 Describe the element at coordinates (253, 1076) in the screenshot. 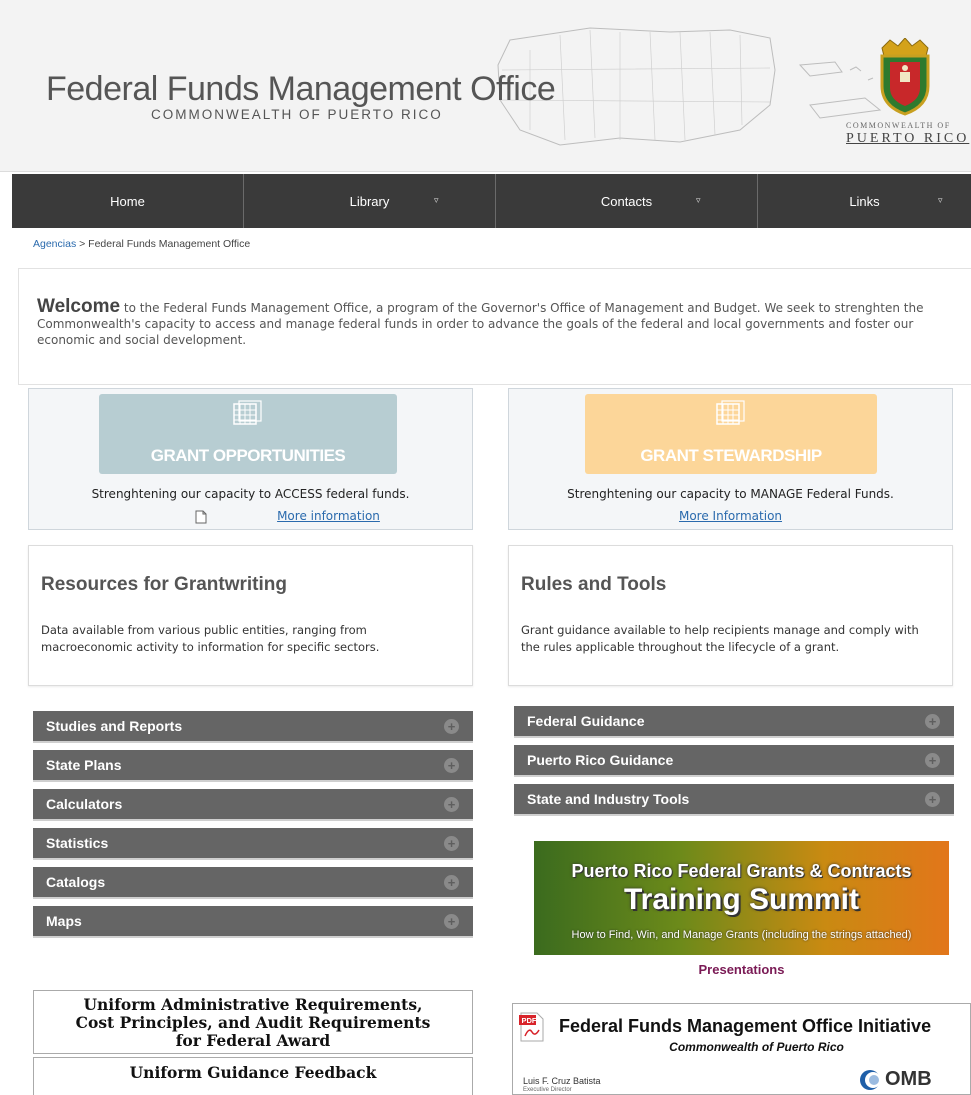

I see `uniform-guidance-feedback-box: Uniform Guidance Feedback` at that location.